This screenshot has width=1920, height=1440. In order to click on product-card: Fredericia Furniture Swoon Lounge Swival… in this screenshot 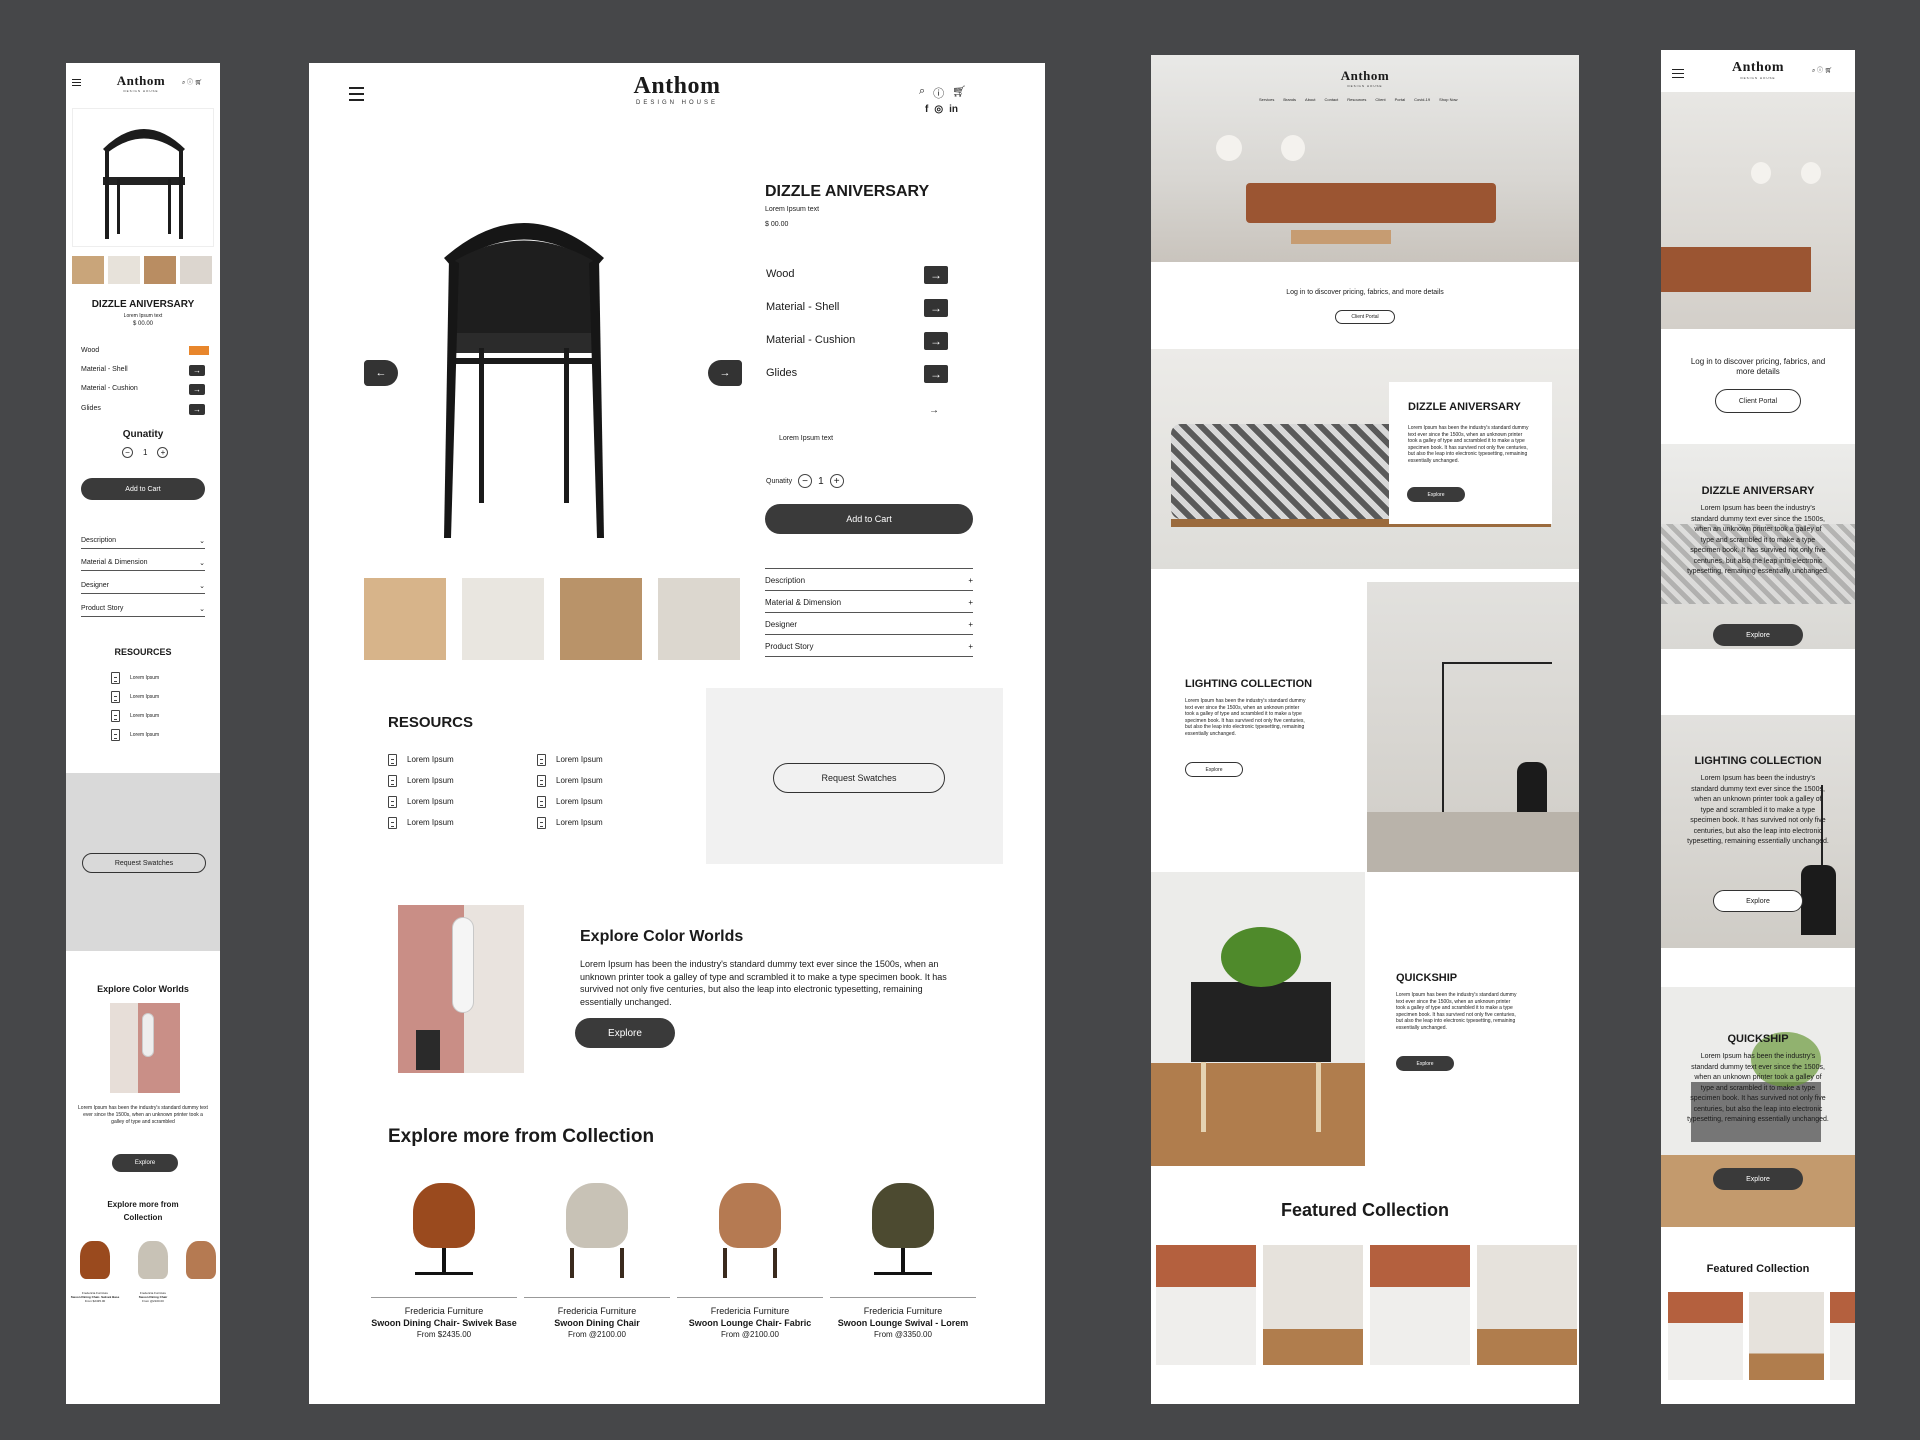, I will do `click(903, 1258)`.